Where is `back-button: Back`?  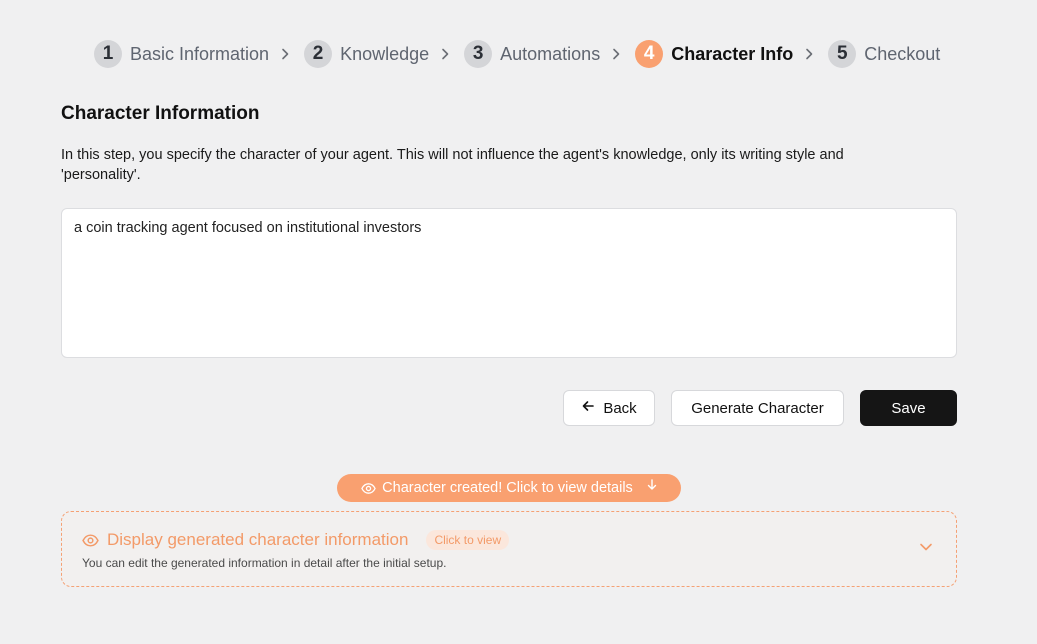
back-button: Back is located at coordinates (609, 408).